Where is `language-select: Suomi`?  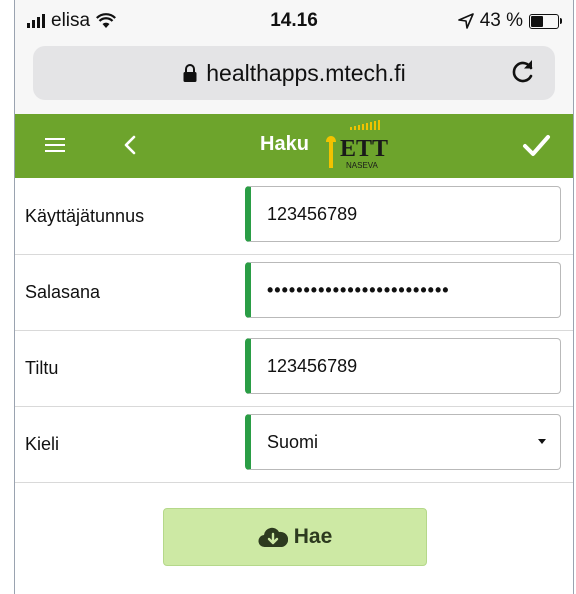 language-select: Suomi is located at coordinates (403, 442).